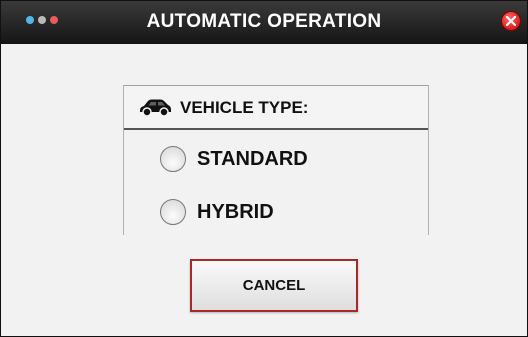  Describe the element at coordinates (285, 212) in the screenshot. I see `option-hybrid: HYBRID` at that location.